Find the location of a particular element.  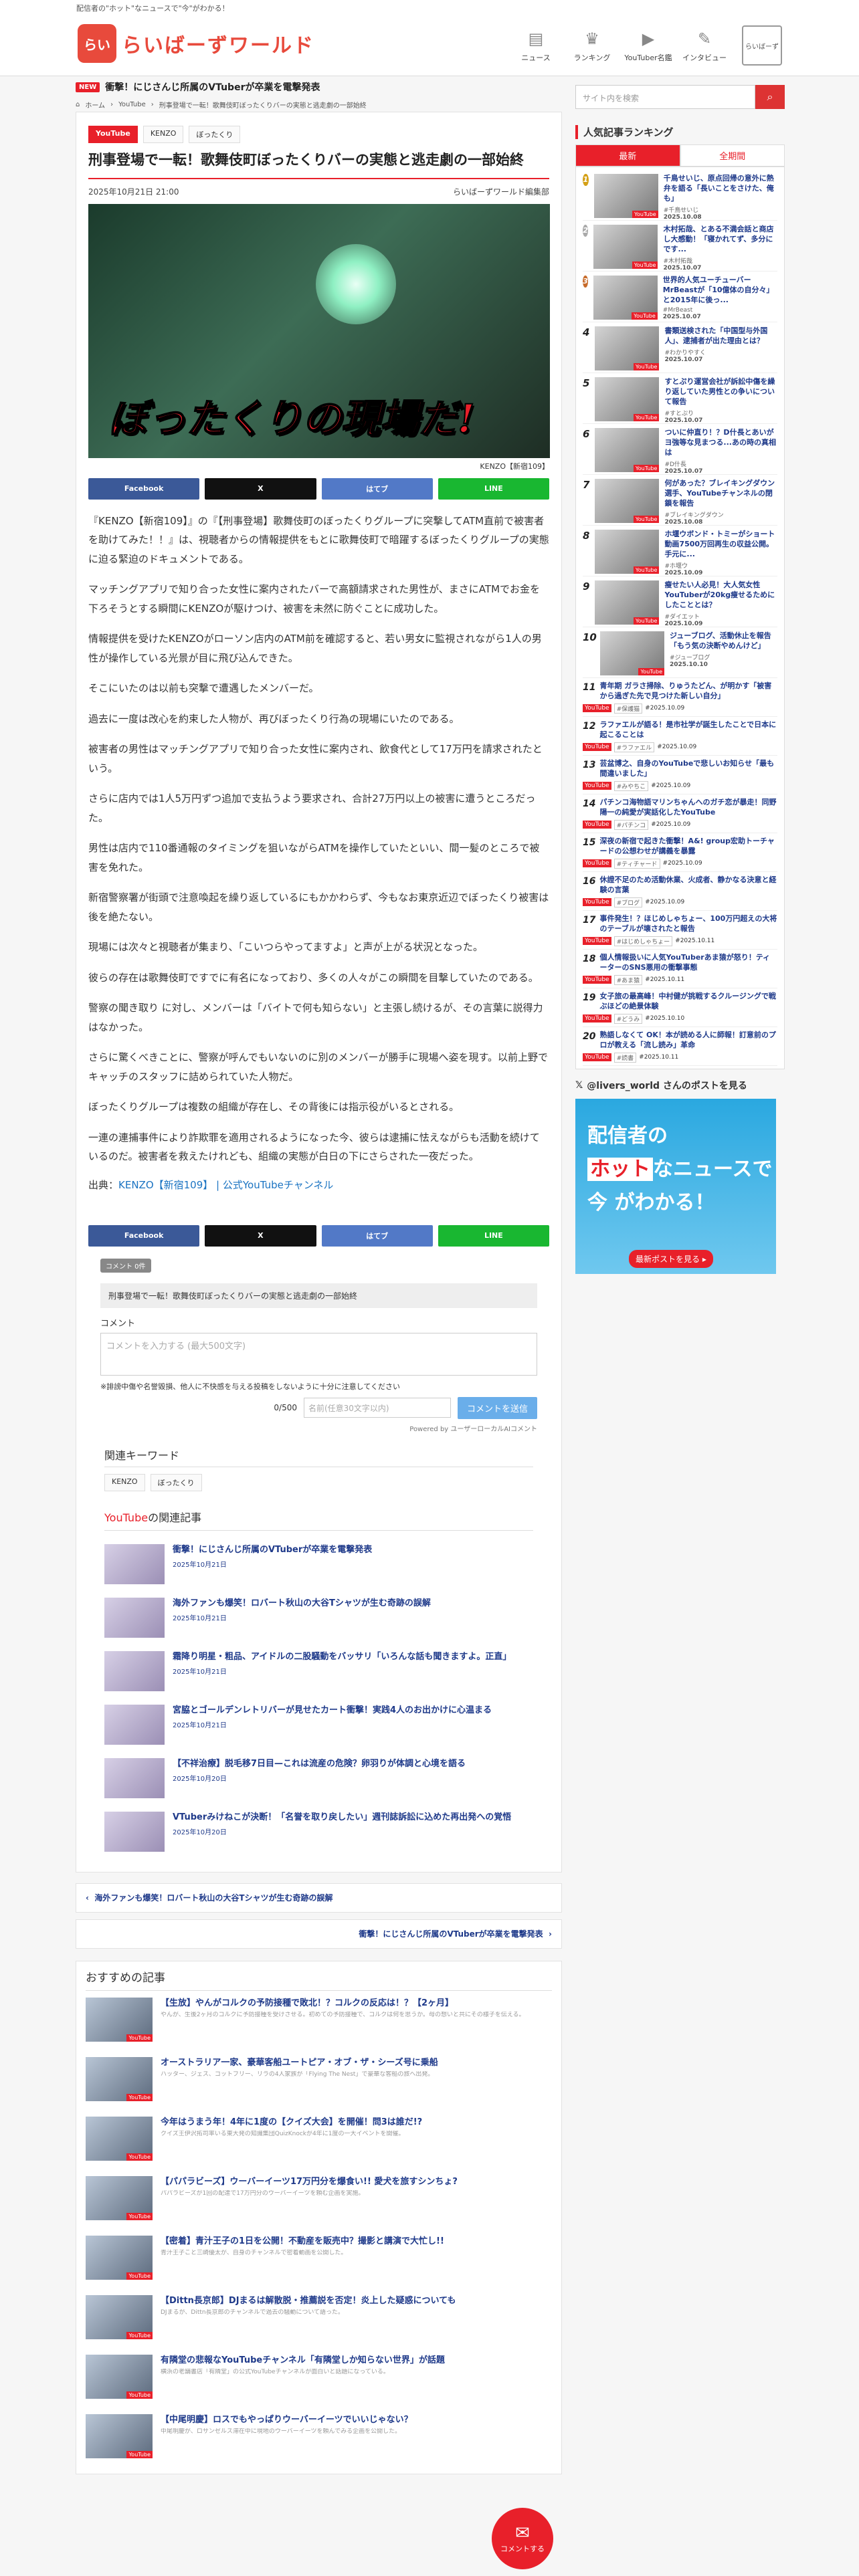

paragraph: ぼったくりグループは複数の組織が存在し、その背後には指示役がいるとされる。 is located at coordinates (274, 1107).